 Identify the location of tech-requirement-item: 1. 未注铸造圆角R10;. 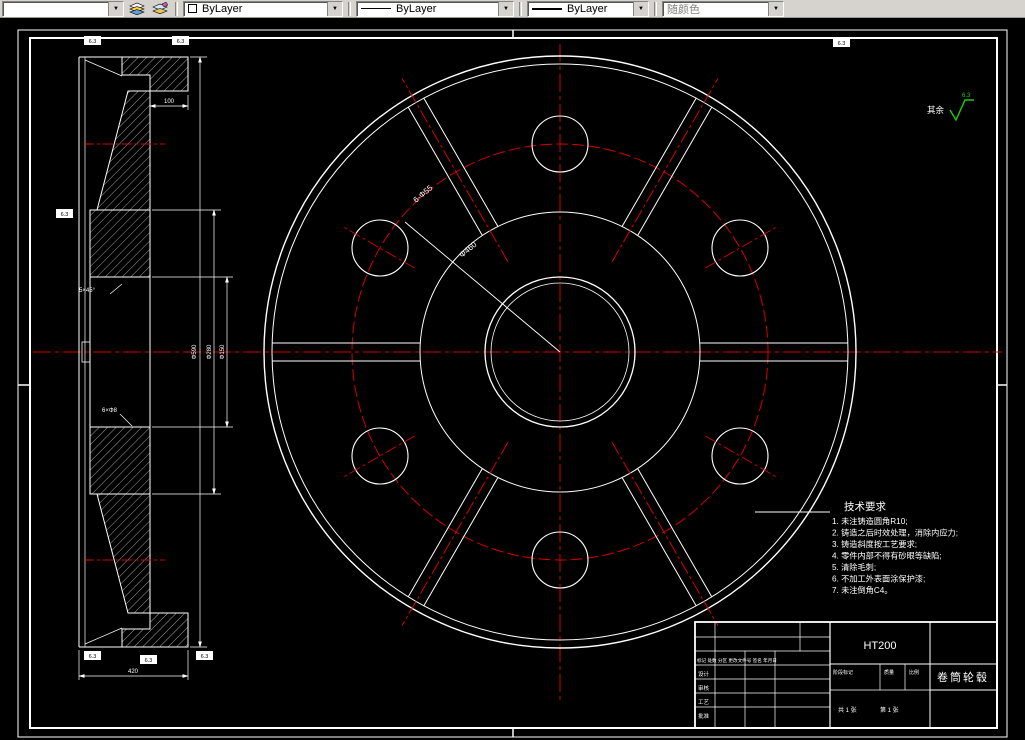
(870, 521).